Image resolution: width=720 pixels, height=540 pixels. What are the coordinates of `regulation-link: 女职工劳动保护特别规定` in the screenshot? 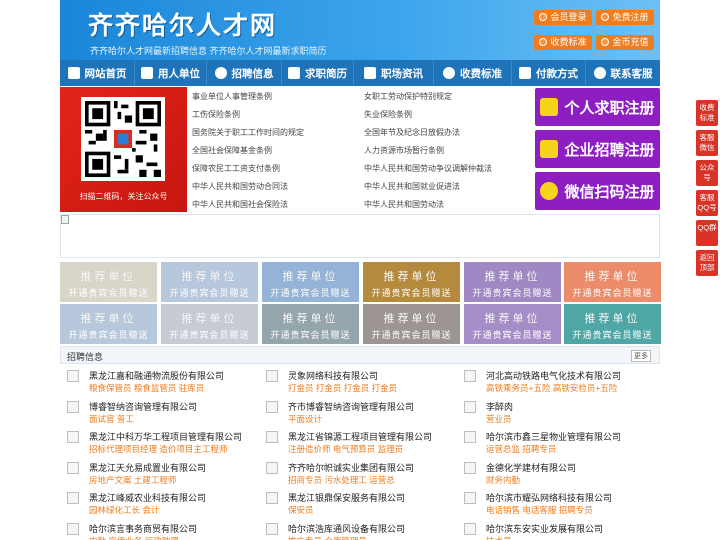 It's located at (408, 96).